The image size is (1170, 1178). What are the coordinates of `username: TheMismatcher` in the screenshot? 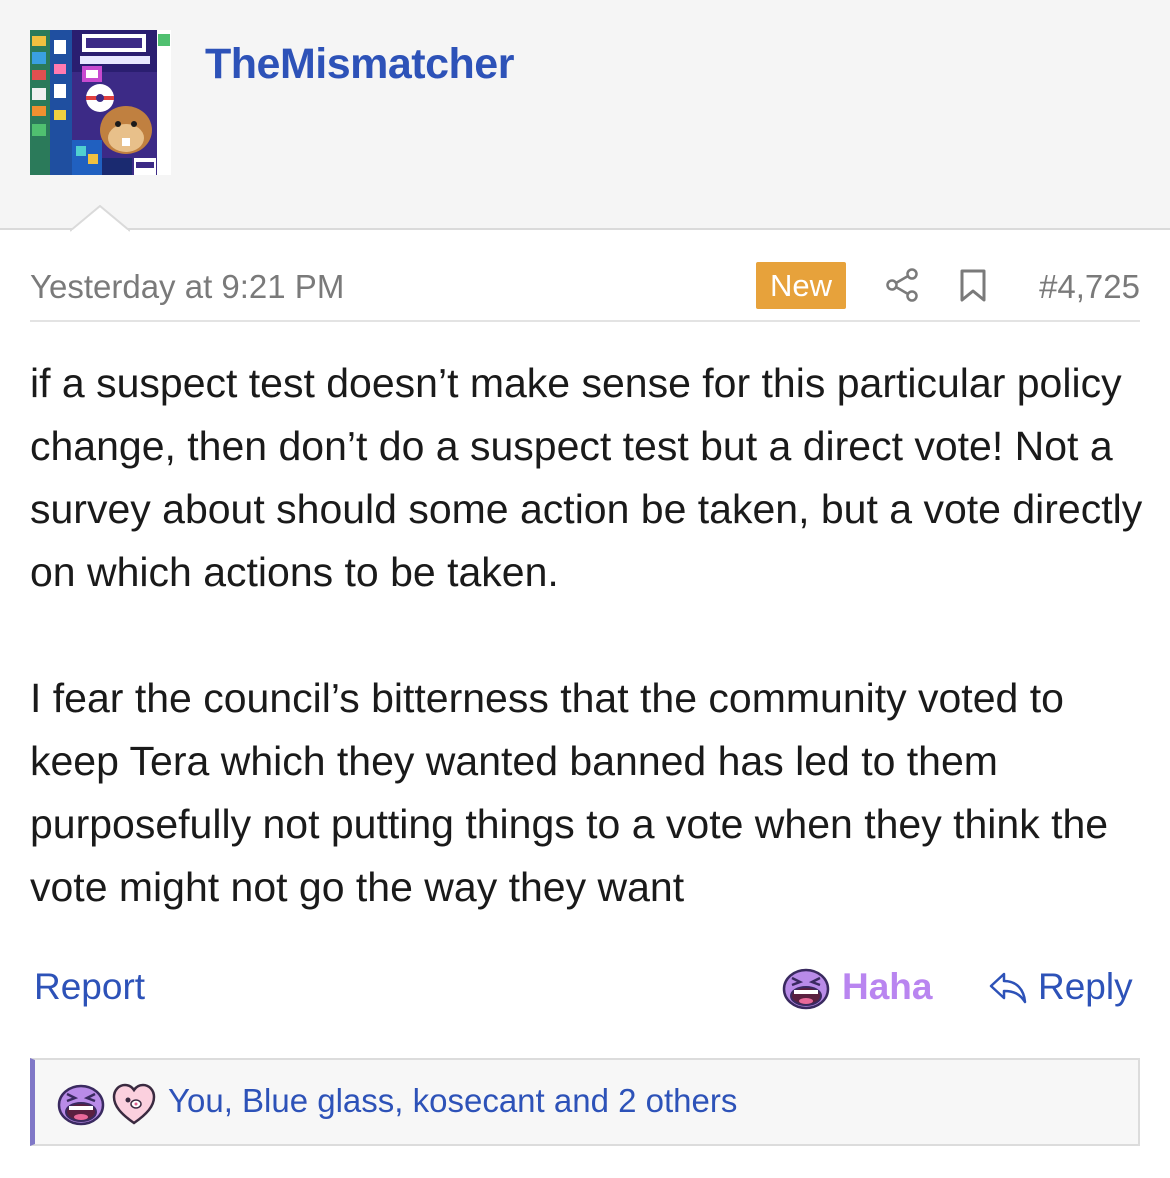 It's located at (359, 64).